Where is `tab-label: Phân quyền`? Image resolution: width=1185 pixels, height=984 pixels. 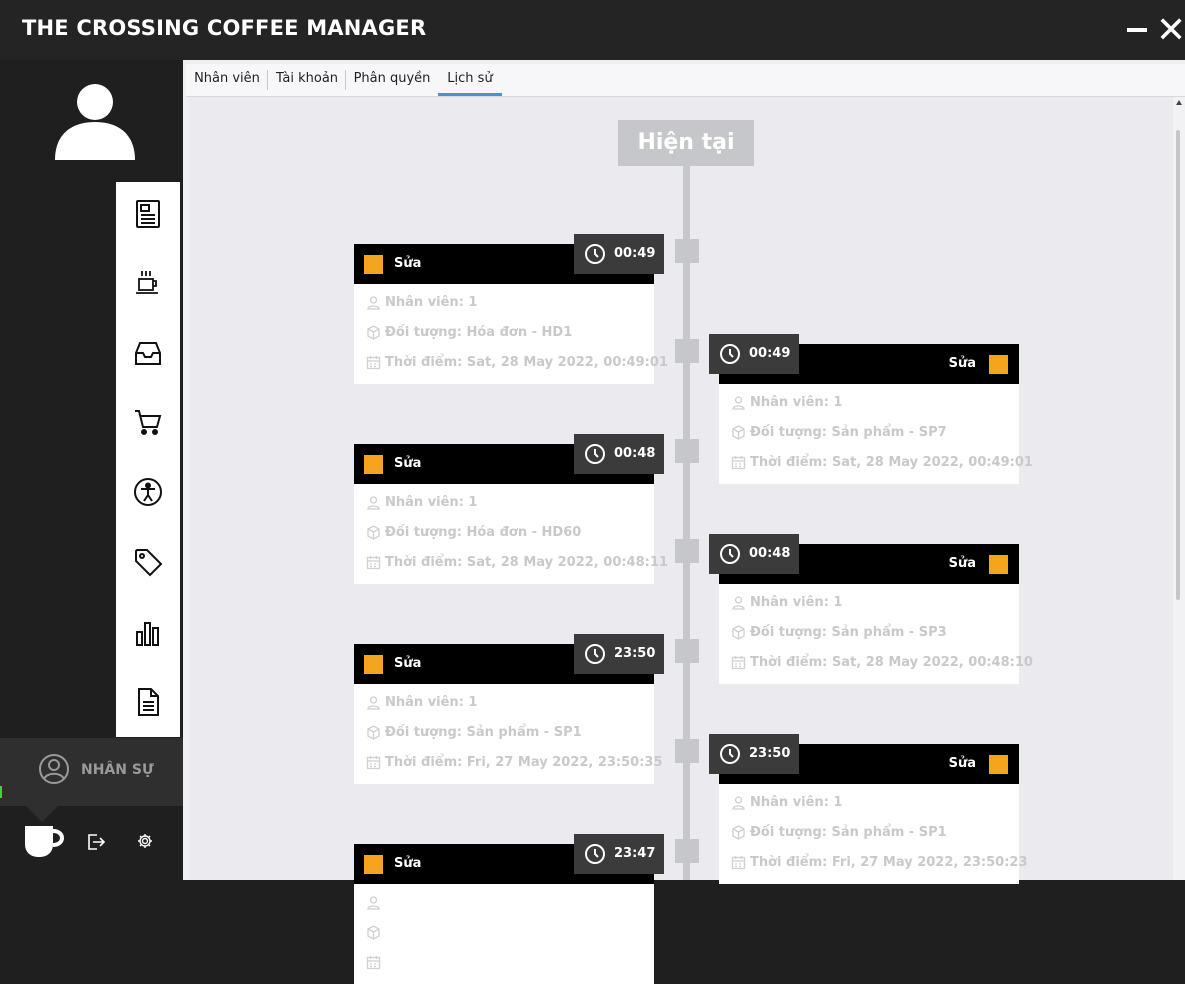
tab-label: Phân quyền is located at coordinates (392, 78).